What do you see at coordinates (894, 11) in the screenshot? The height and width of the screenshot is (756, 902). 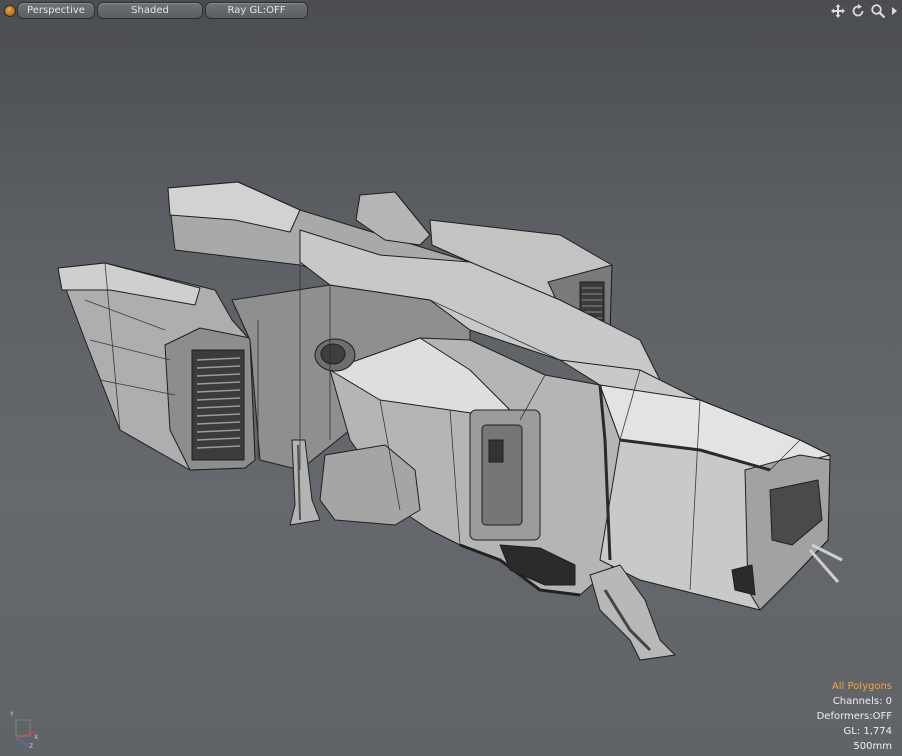 I see `expand-arrow-icon` at bounding box center [894, 11].